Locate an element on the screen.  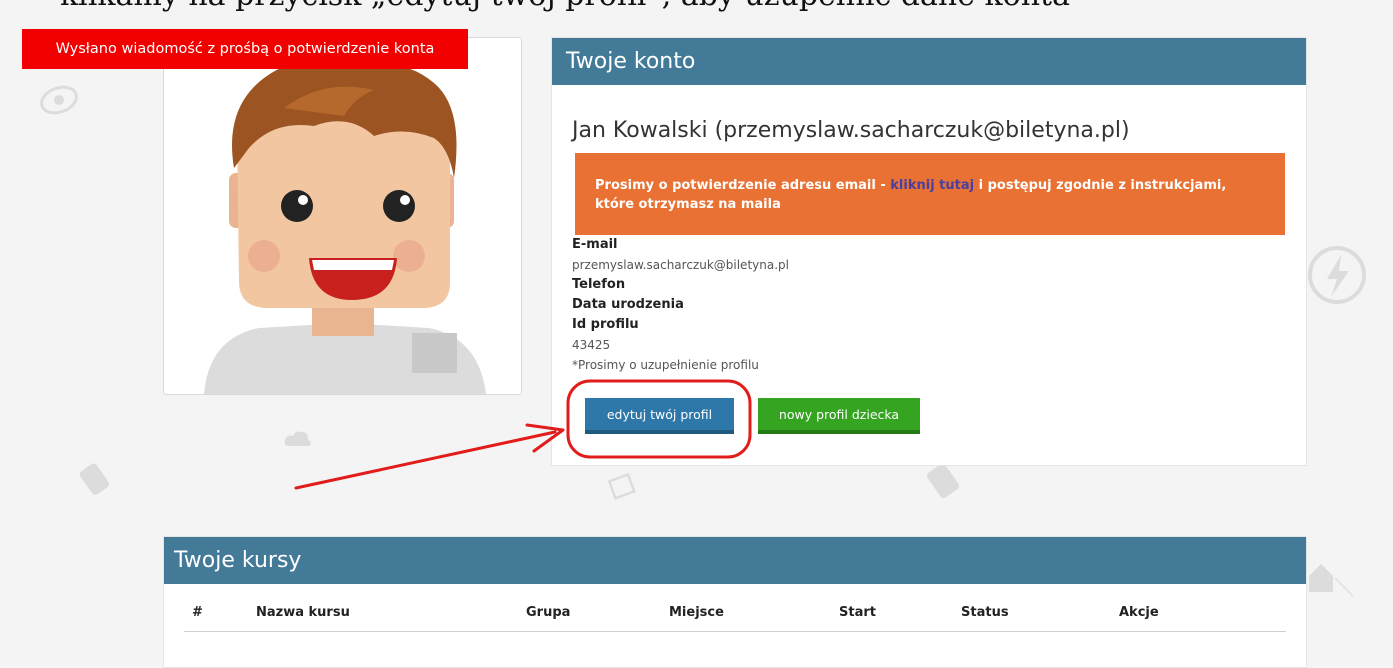
column-header-course-name: Nazwa kursu is located at coordinates (303, 612).